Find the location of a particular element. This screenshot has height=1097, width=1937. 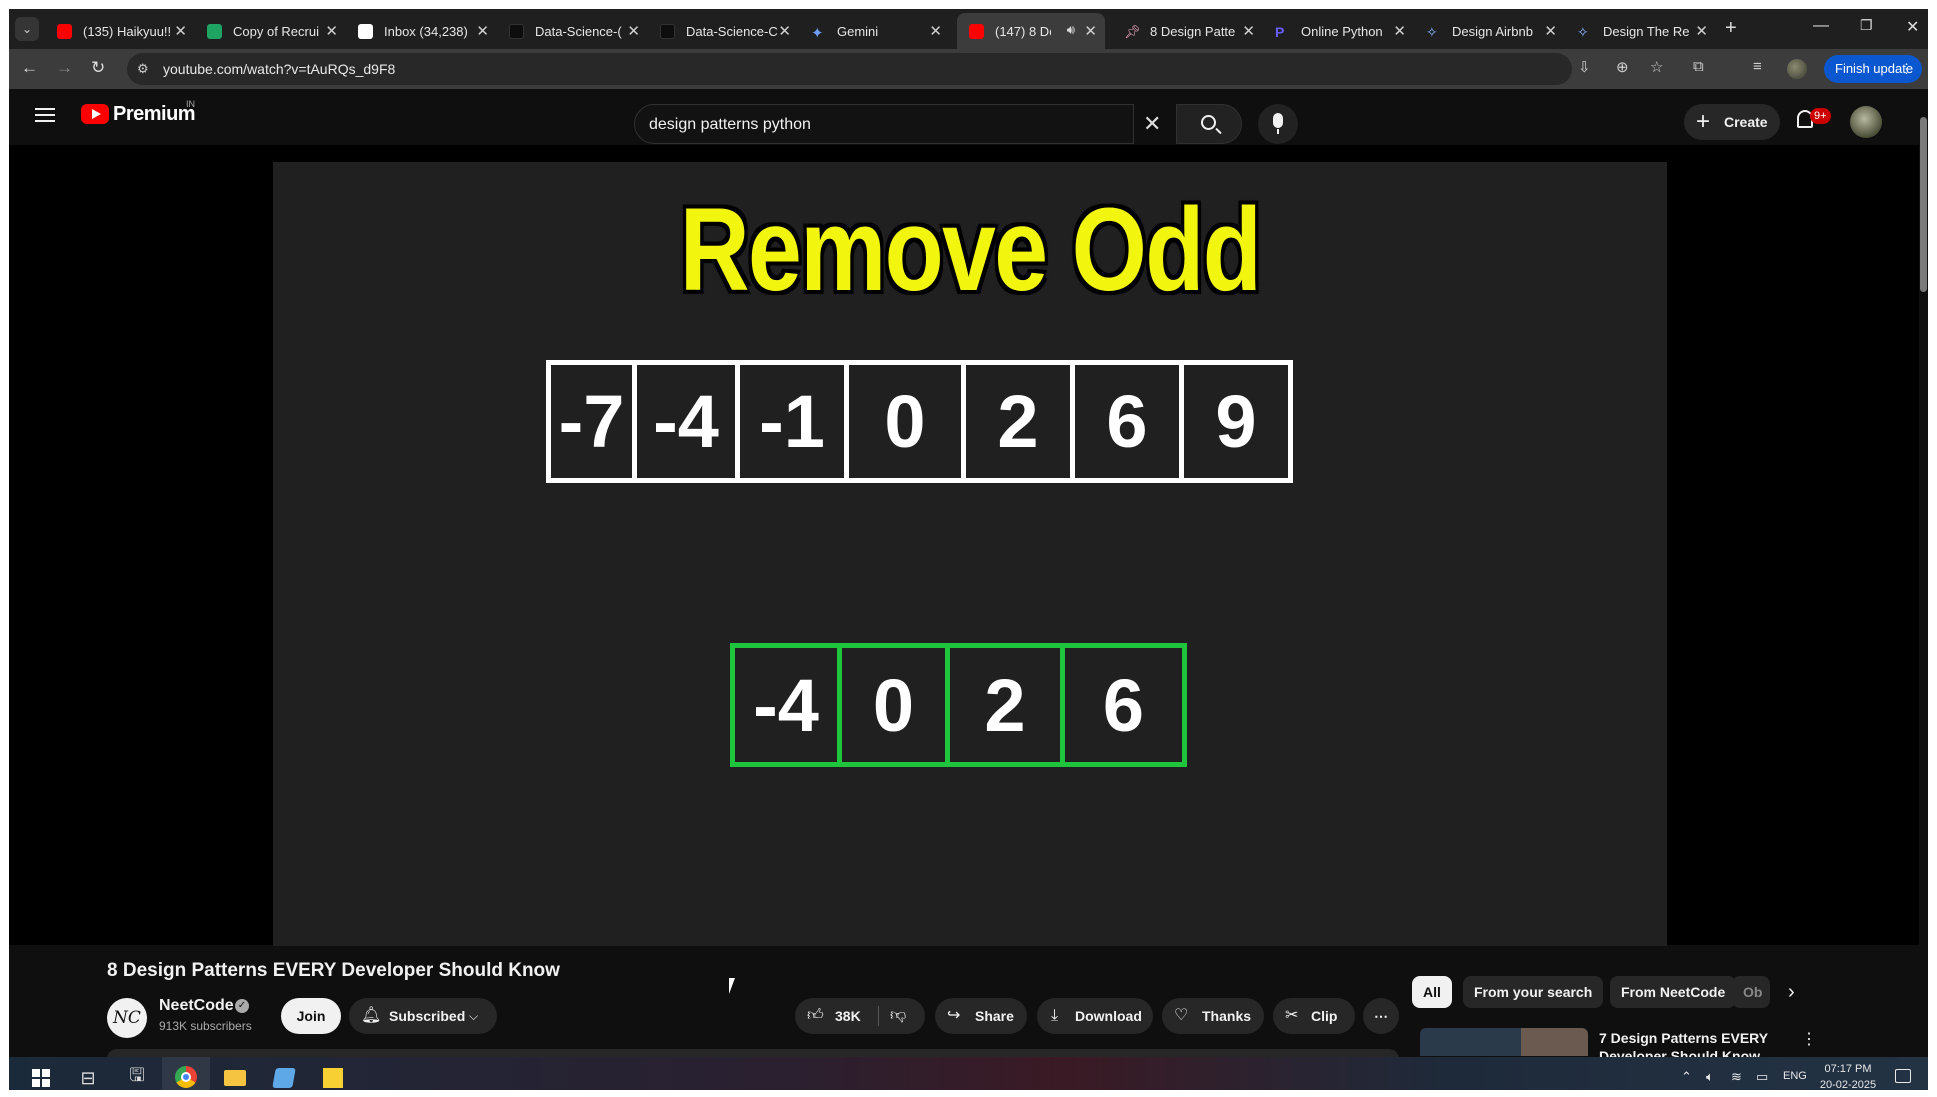

battery-icon: ▭ is located at coordinates (1762, 1077).